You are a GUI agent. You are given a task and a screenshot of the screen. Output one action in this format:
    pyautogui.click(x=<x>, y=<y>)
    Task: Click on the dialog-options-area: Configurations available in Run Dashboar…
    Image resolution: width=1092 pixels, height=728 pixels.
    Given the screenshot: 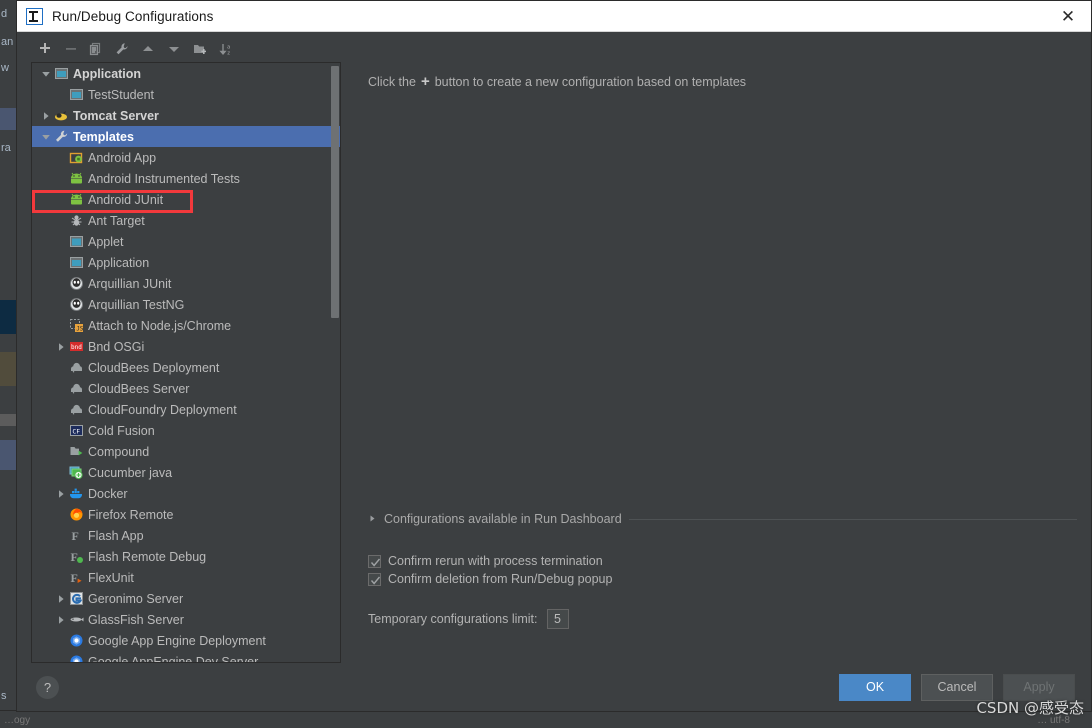 What is the action you would take?
    pyautogui.click(x=722, y=569)
    